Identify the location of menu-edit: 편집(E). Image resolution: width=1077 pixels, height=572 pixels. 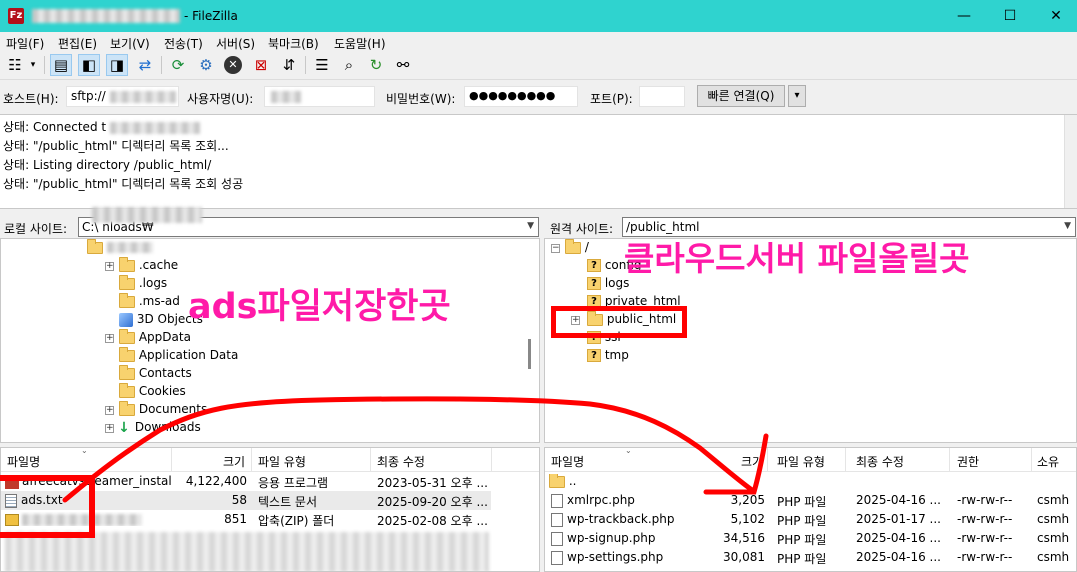
(77, 43).